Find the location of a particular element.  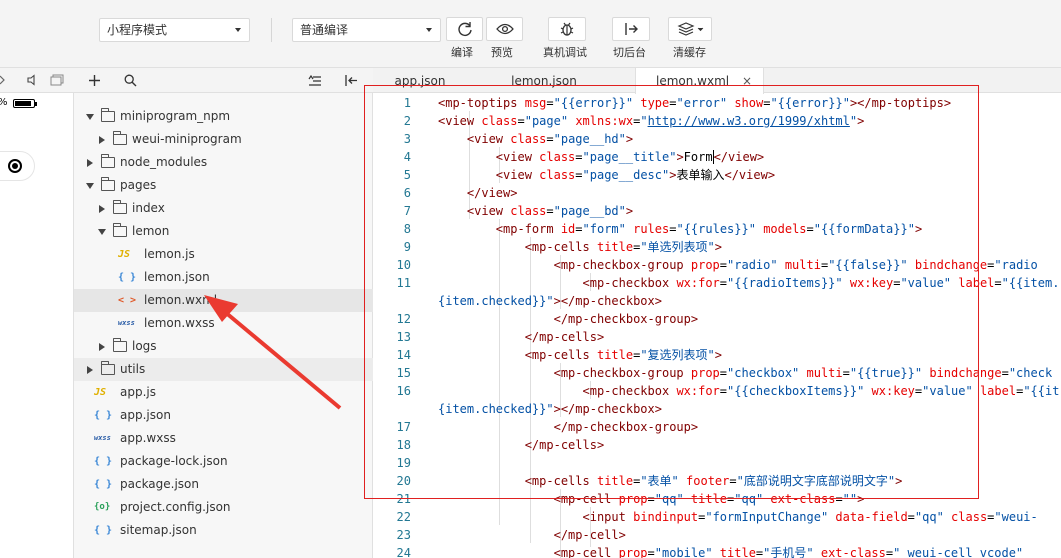

folder-item: logs is located at coordinates (223, 346).